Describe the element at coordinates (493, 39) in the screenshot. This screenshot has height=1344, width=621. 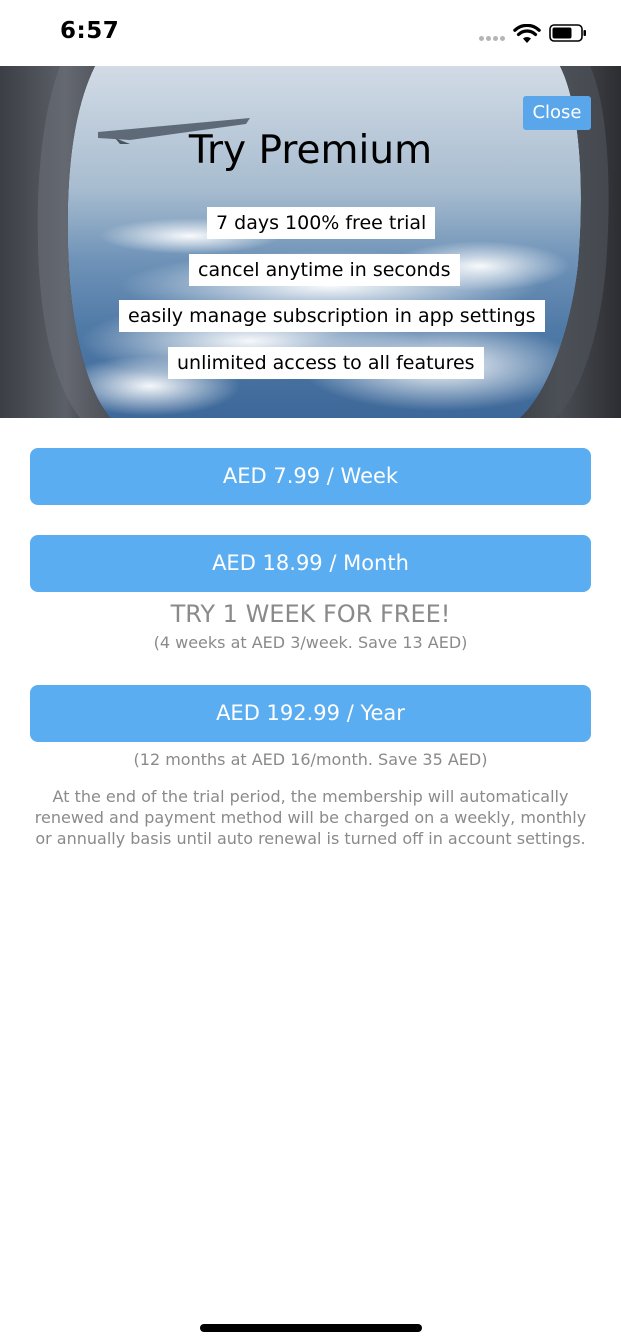
I see `cellular-dots-icon` at that location.